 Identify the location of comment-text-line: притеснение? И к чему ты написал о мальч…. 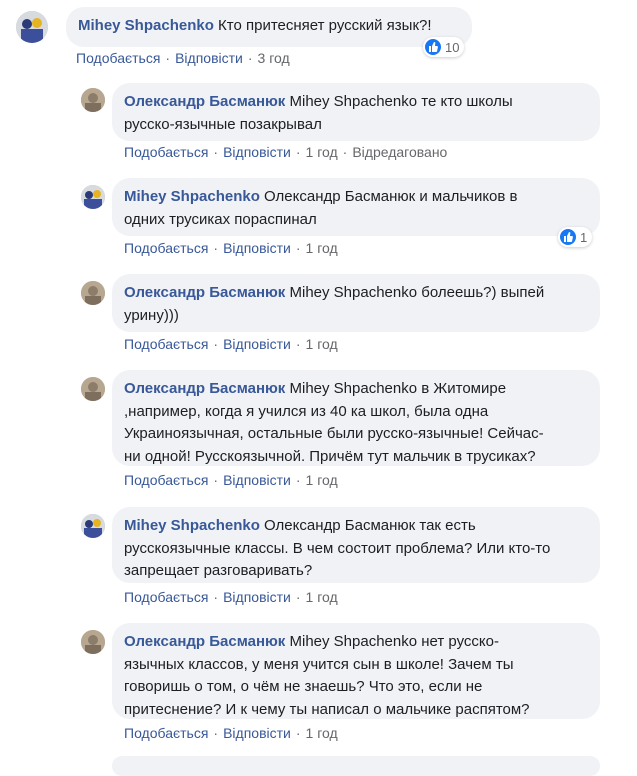
(327, 709).